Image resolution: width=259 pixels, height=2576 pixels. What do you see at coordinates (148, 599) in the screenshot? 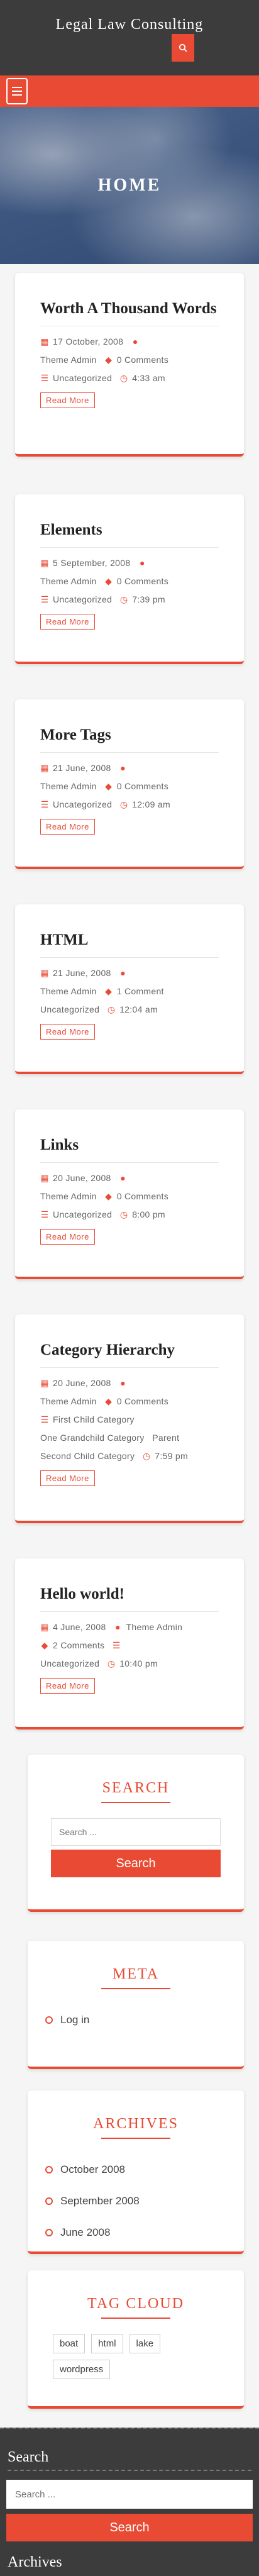
I see `post-time: 7:39 pm` at bounding box center [148, 599].